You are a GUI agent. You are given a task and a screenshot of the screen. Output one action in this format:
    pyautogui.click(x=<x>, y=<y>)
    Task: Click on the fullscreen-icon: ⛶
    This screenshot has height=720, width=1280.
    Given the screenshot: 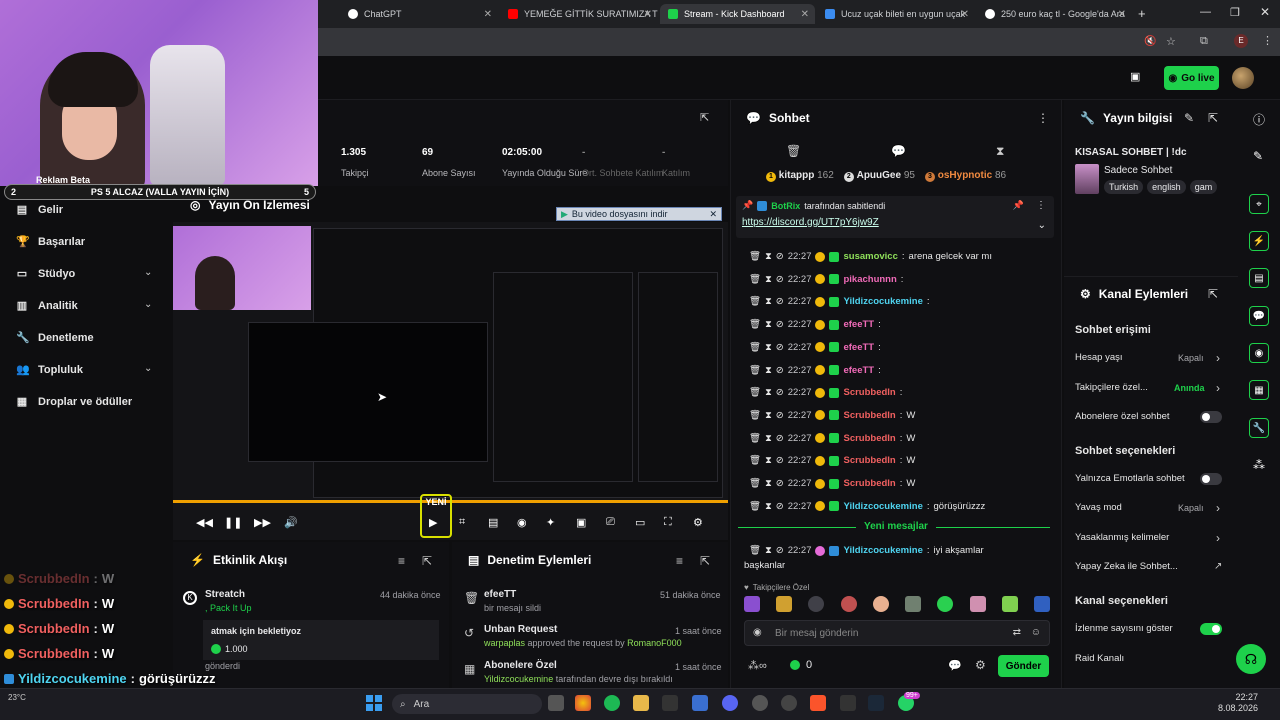 What is the action you would take?
    pyautogui.click(x=668, y=522)
    